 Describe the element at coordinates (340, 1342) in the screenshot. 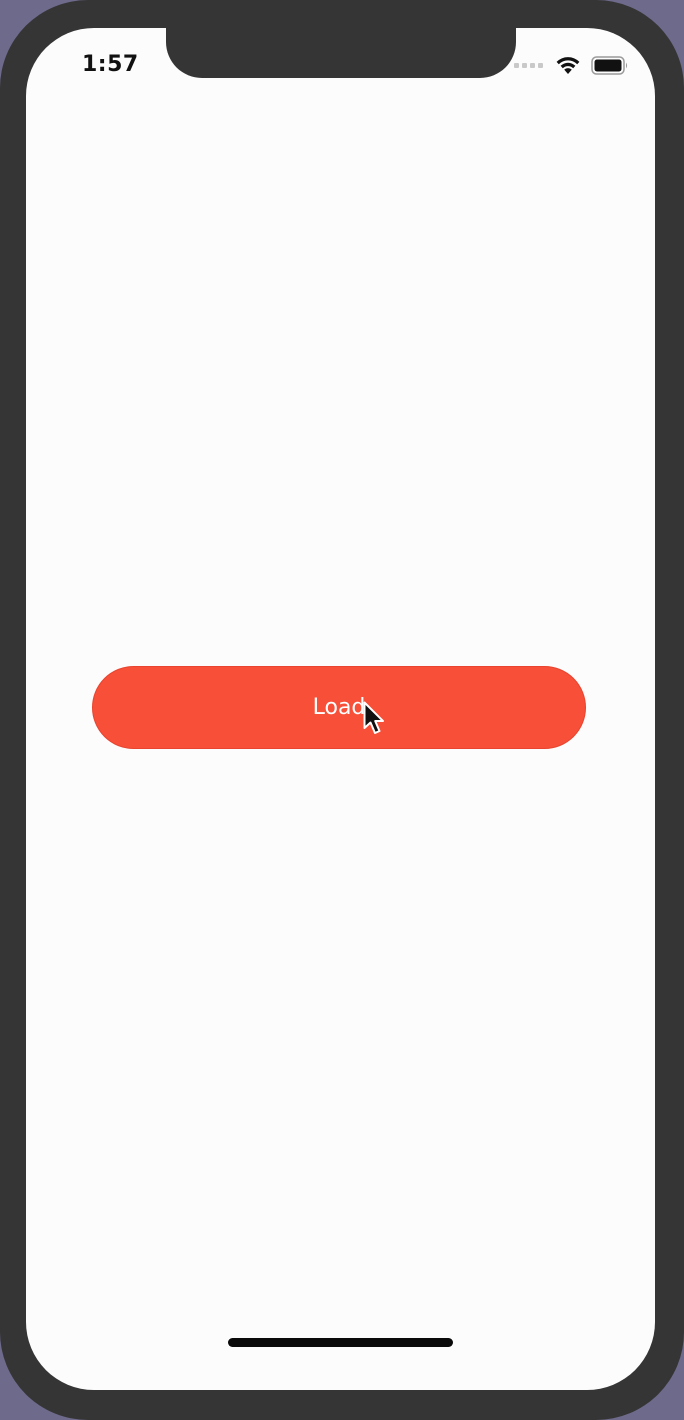

I see `home-indicator` at that location.